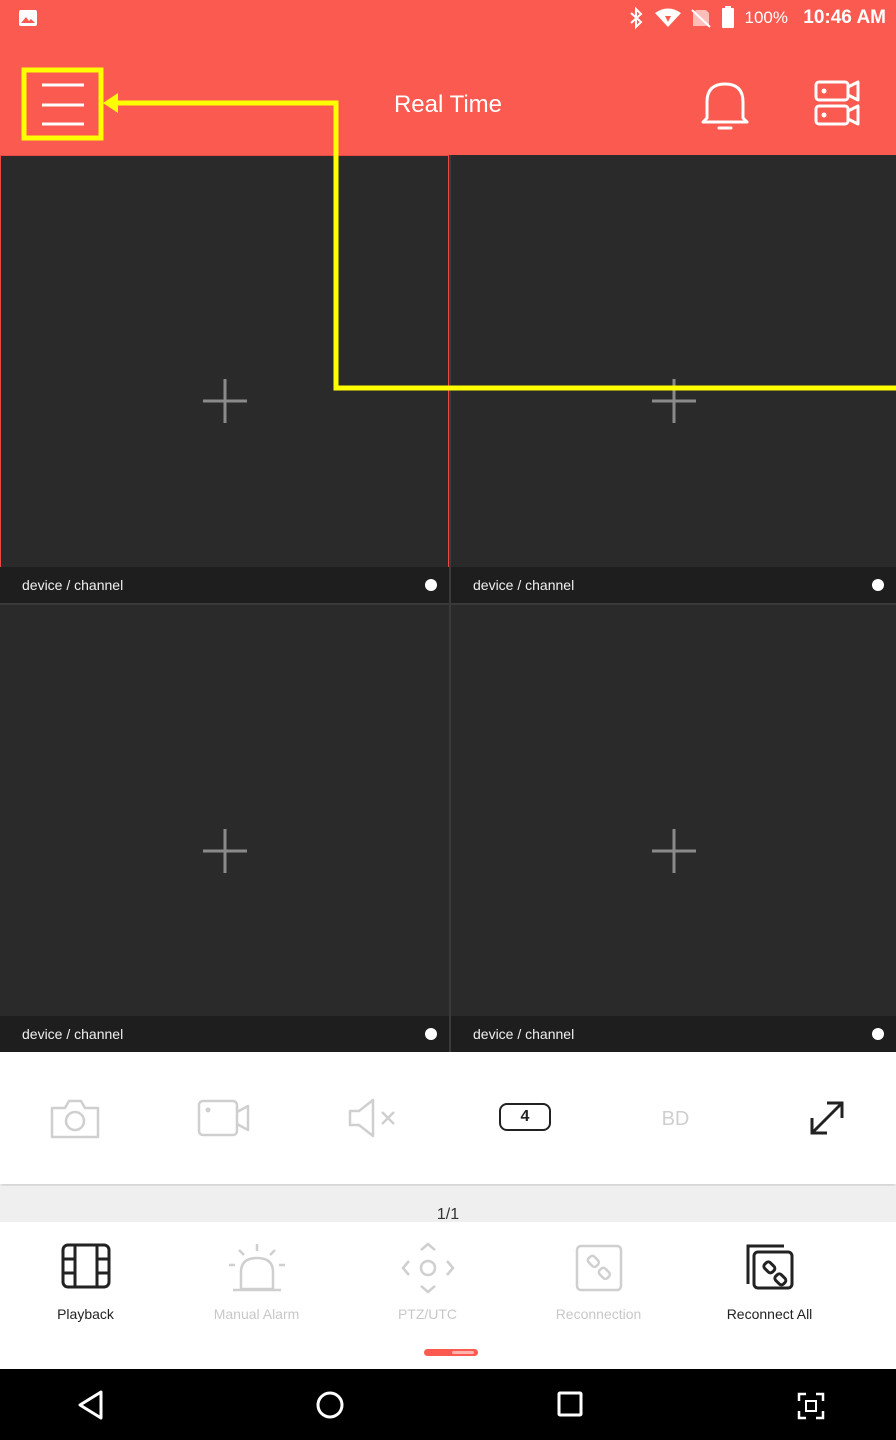 This screenshot has width=896, height=1440. What do you see at coordinates (256, 1295) in the screenshot?
I see `manual-alarm-action: Manual Alarm` at bounding box center [256, 1295].